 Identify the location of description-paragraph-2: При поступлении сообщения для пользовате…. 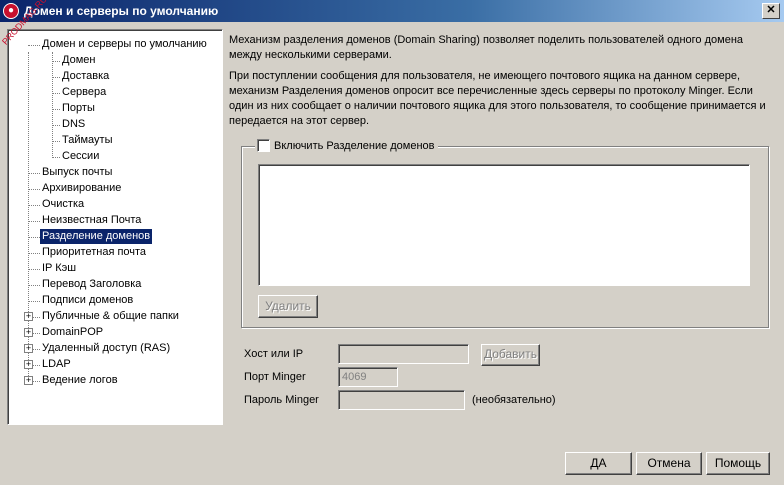
(497, 98).